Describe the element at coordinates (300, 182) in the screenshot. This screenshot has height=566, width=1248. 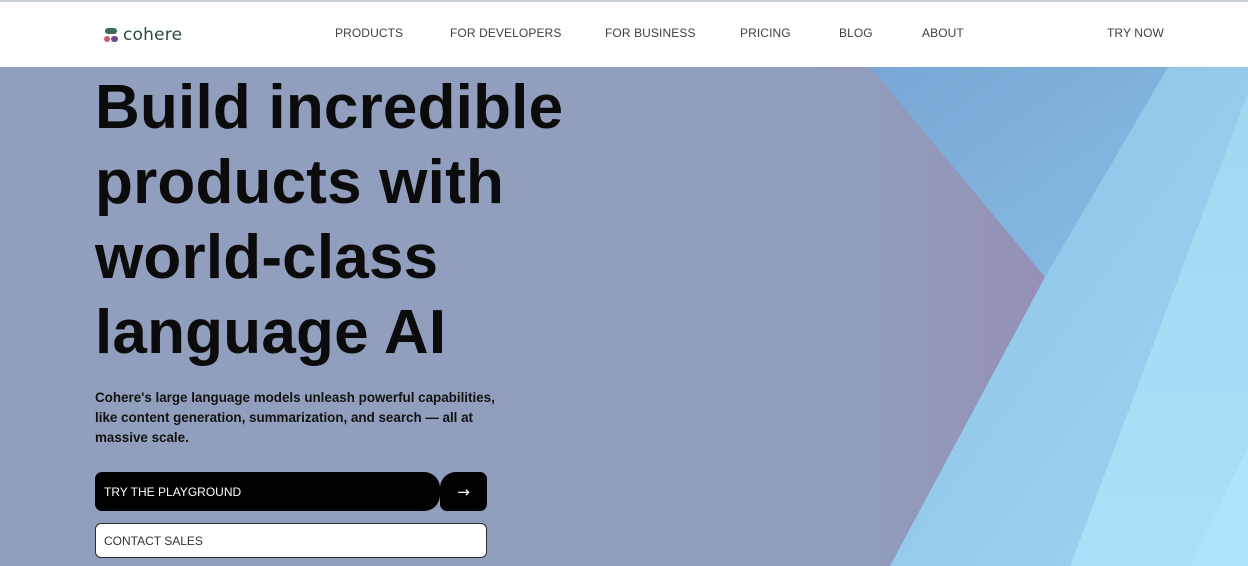
I see `headline-line-2: products with` at that location.